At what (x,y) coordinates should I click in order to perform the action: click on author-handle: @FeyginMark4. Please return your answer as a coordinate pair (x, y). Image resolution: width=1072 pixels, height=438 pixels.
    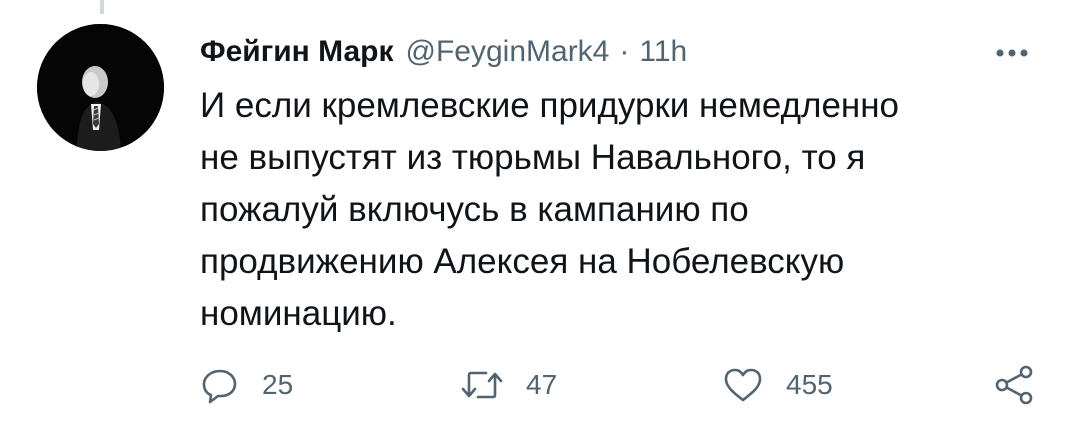
    Looking at the image, I should click on (508, 52).